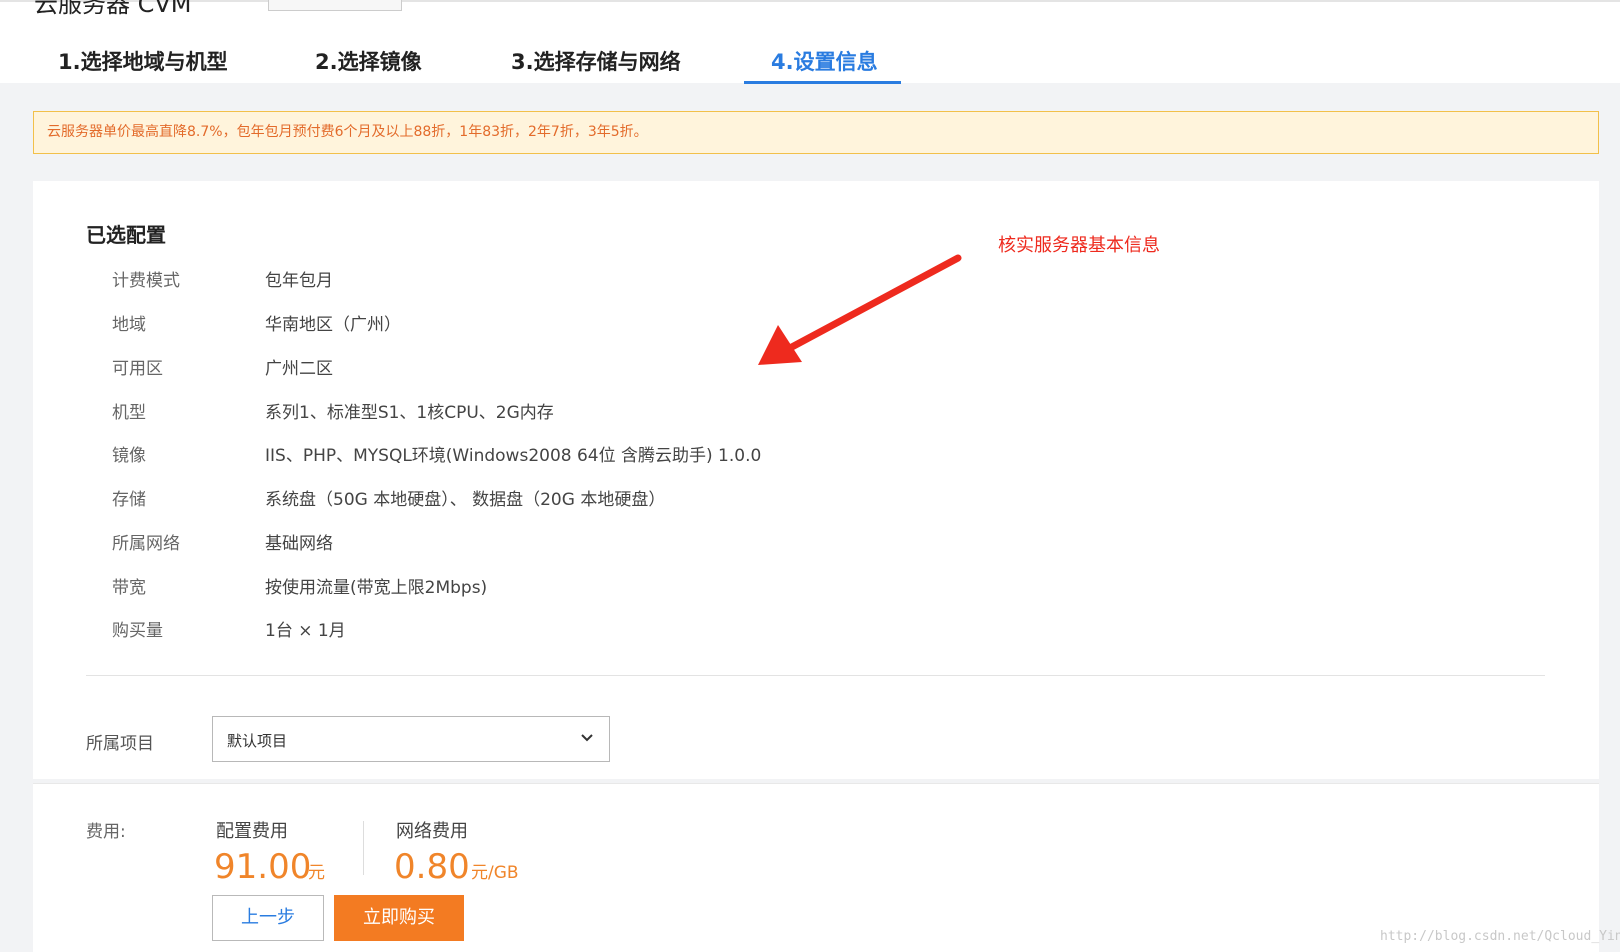 This screenshot has width=1620, height=952. What do you see at coordinates (376, 588) in the screenshot?
I see `config-value-bandwidth: 按使用流量(带宽上限2Mbps)` at bounding box center [376, 588].